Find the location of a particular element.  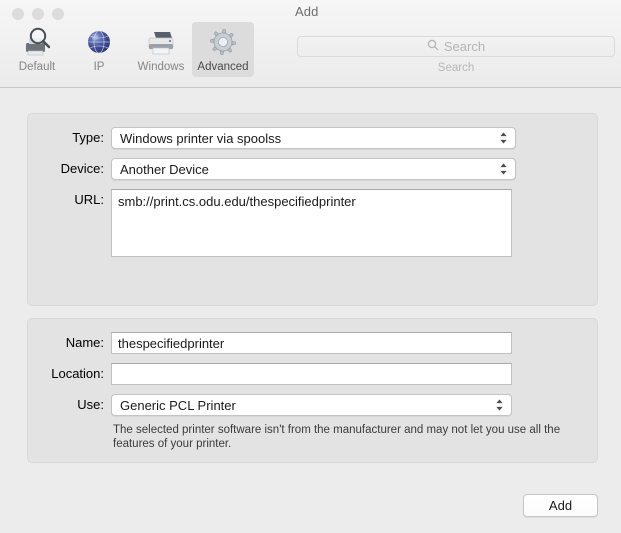

use-value: Generic PCL Printer is located at coordinates (178, 405).